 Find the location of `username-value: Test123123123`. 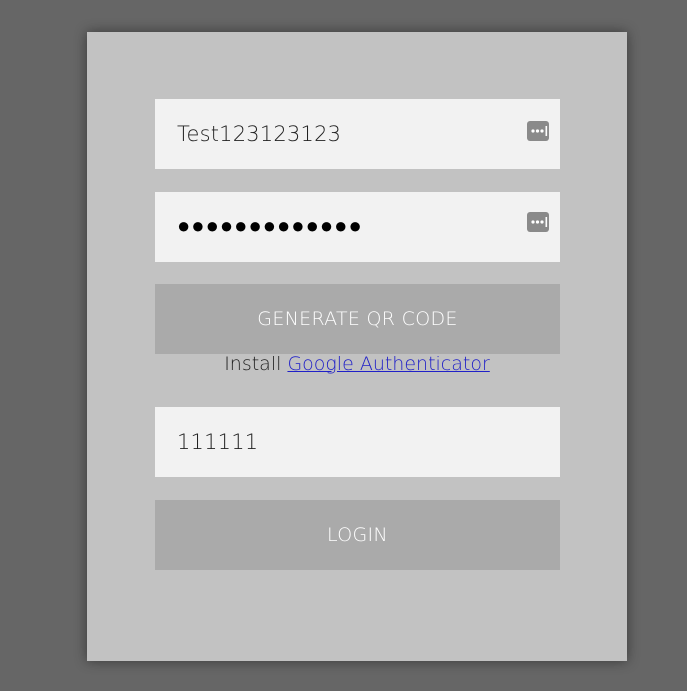

username-value: Test123123123 is located at coordinates (259, 134).